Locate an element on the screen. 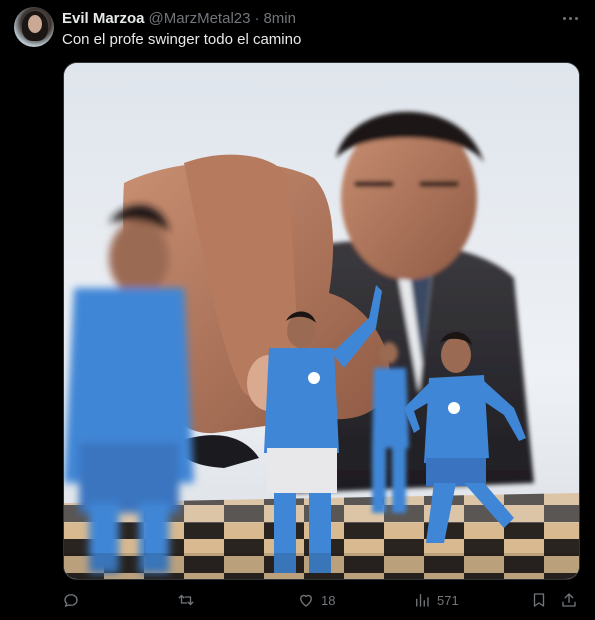  reply-button is located at coordinates (71, 600).